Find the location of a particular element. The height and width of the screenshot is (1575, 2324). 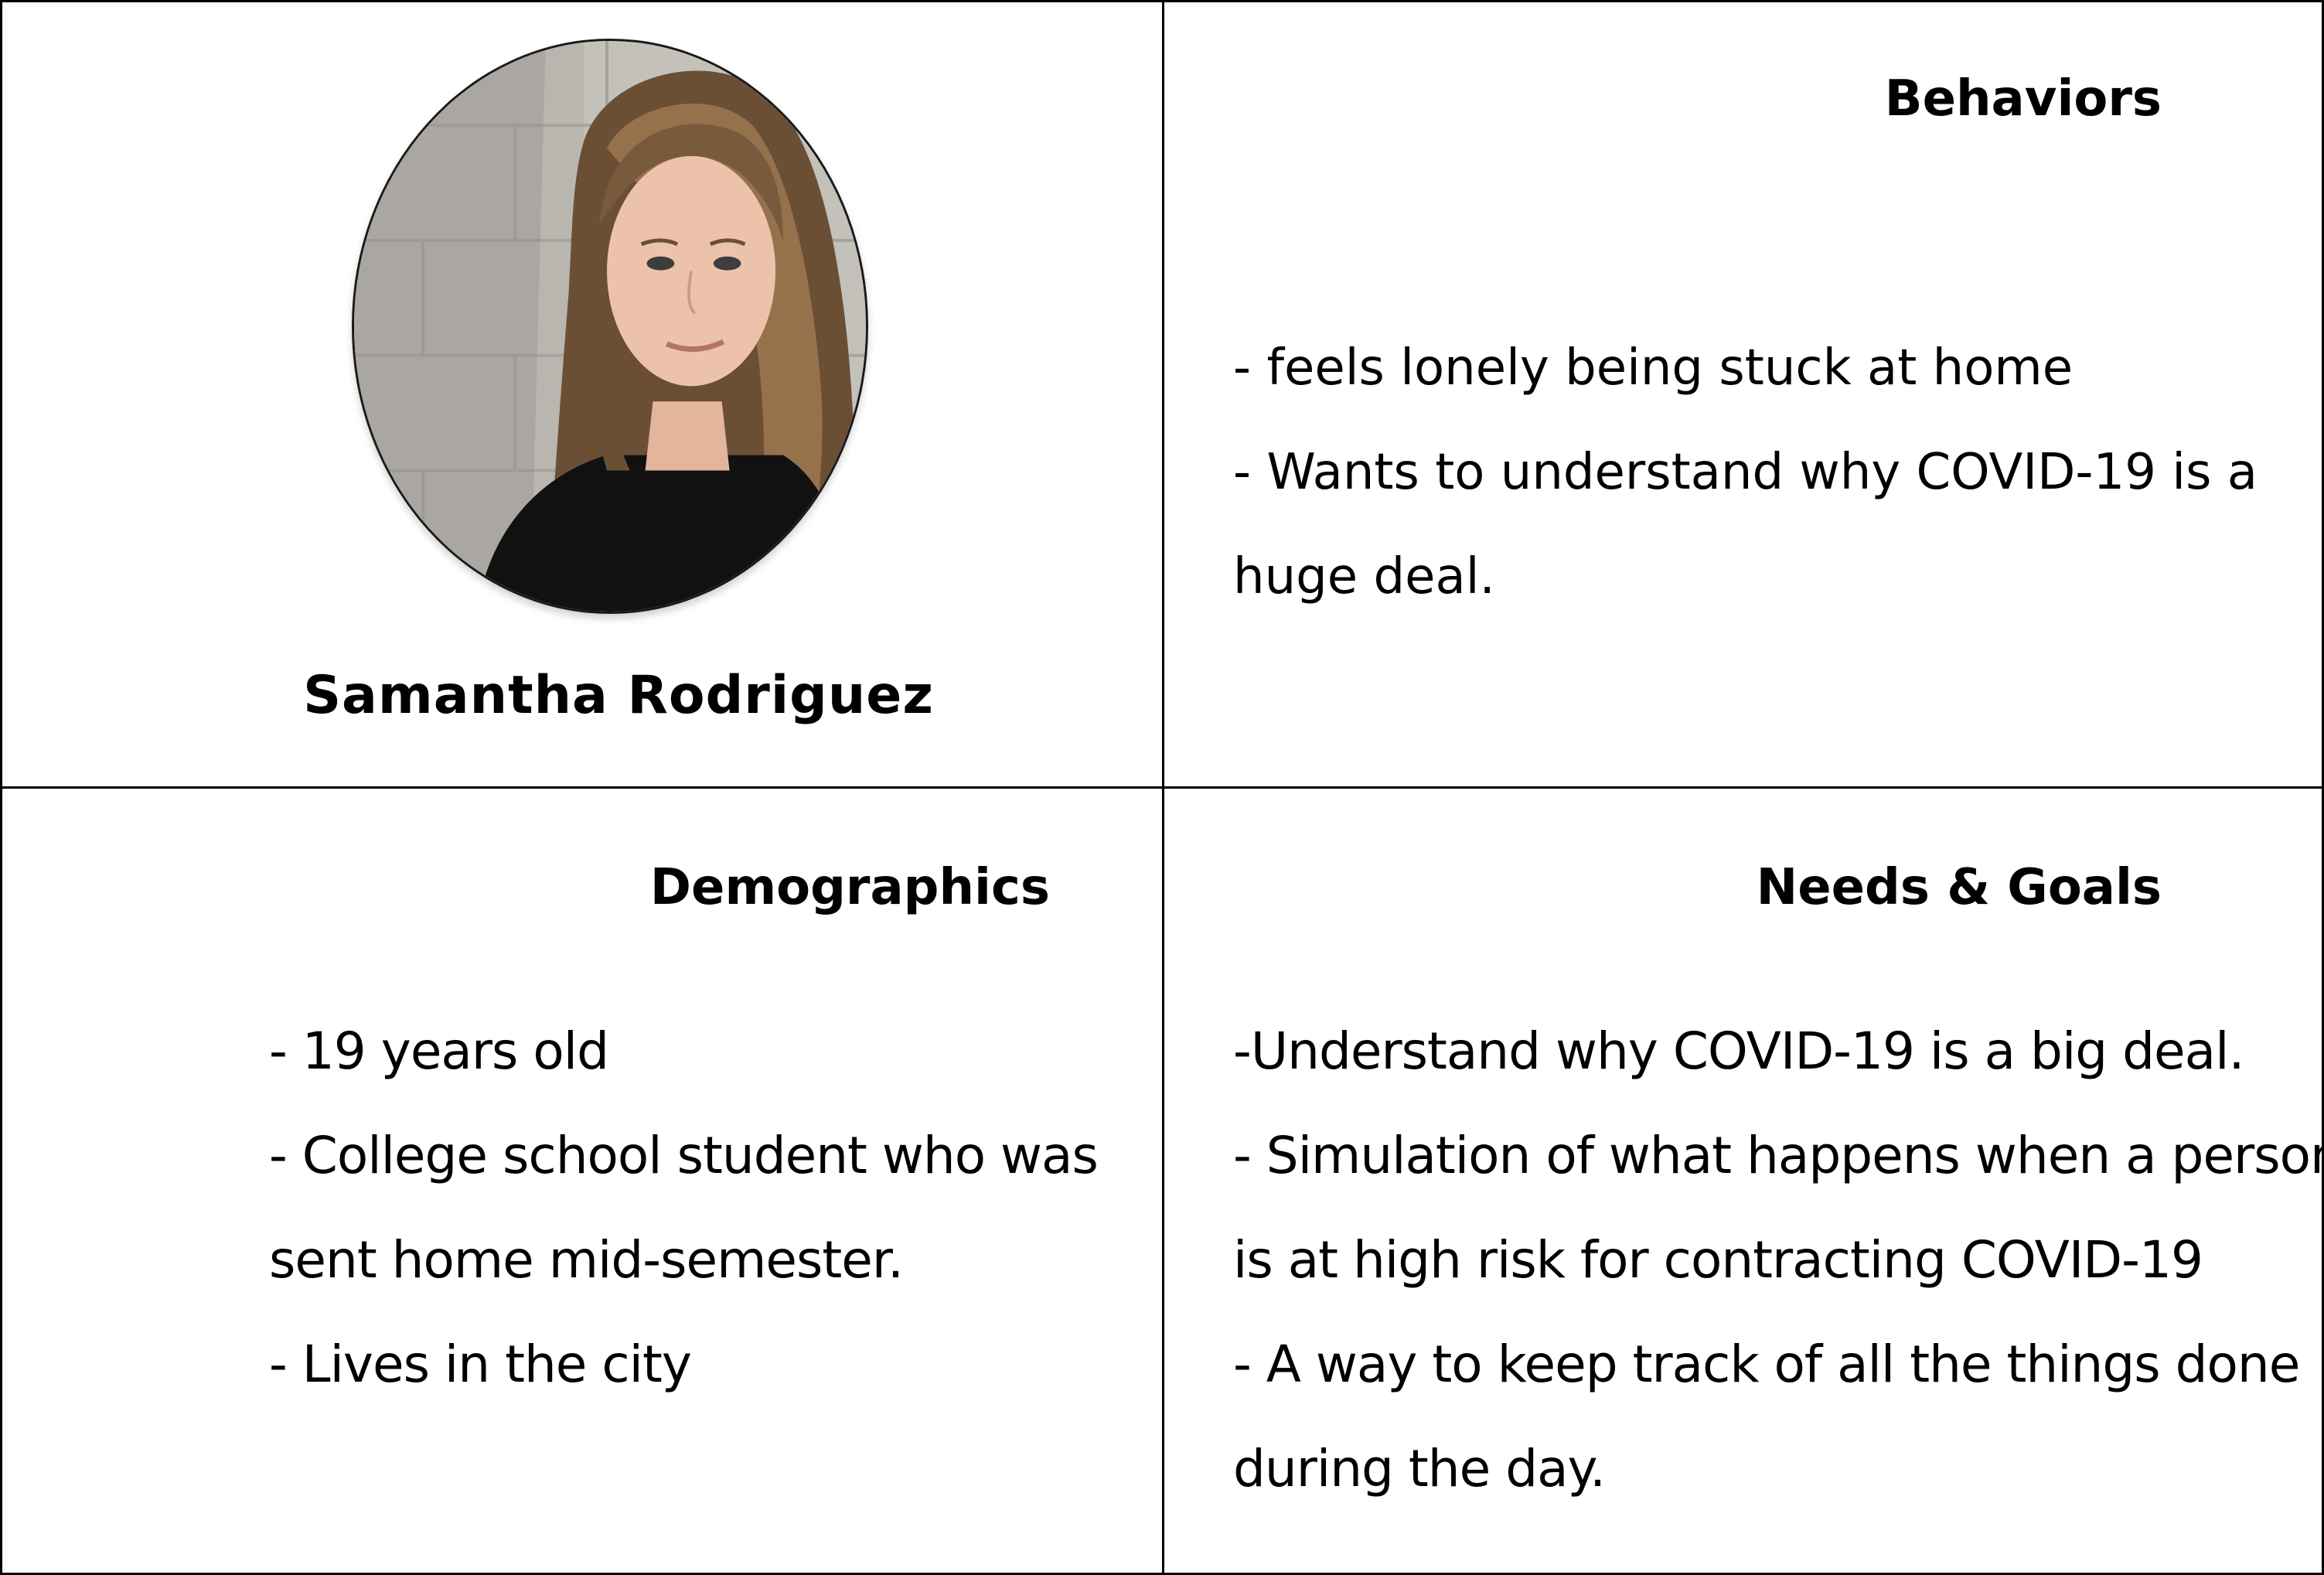

needs-goals-heading: Needs & Goals is located at coordinates (1959, 887).